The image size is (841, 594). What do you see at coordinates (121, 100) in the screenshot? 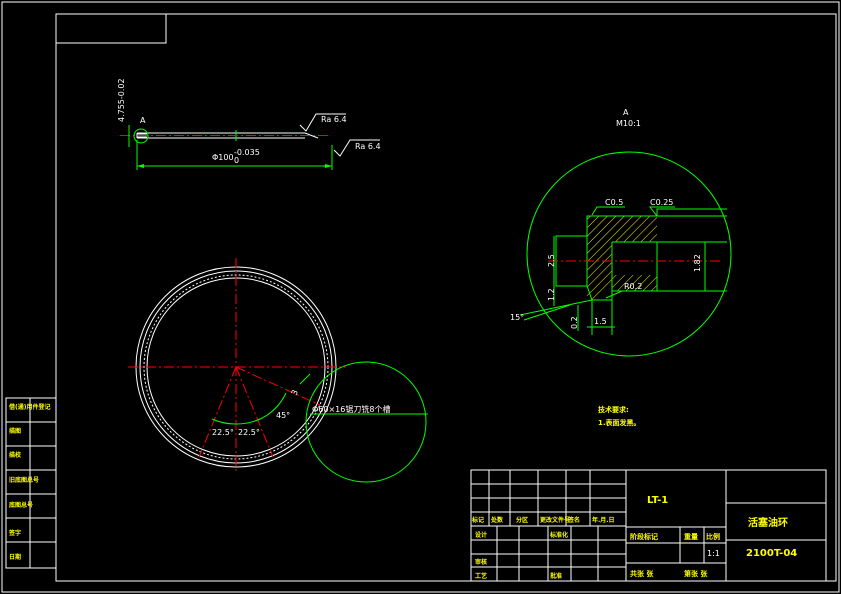
I see `thickness-dim: 4.755-0.02` at bounding box center [121, 100].